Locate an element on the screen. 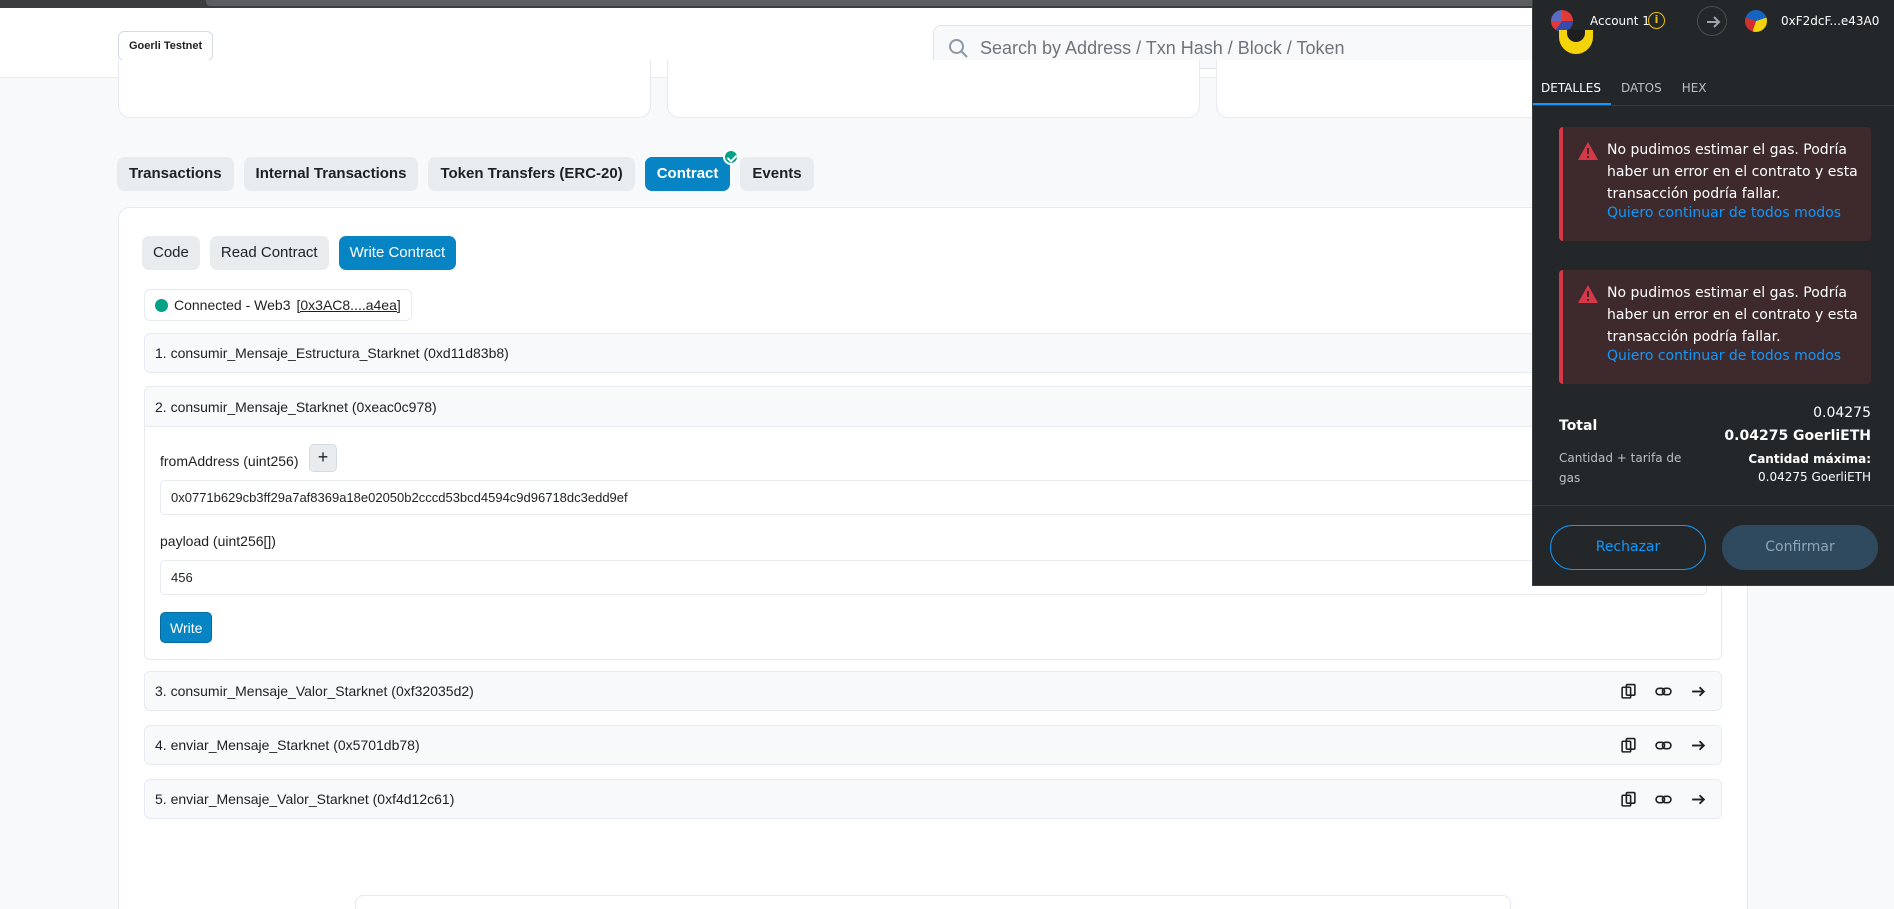  browser-tab is located at coordinates (871, 3).